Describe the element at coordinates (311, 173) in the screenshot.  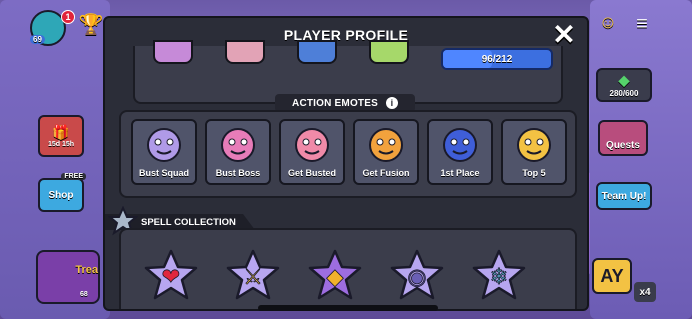
I see `emote-label: Get Busted` at that location.